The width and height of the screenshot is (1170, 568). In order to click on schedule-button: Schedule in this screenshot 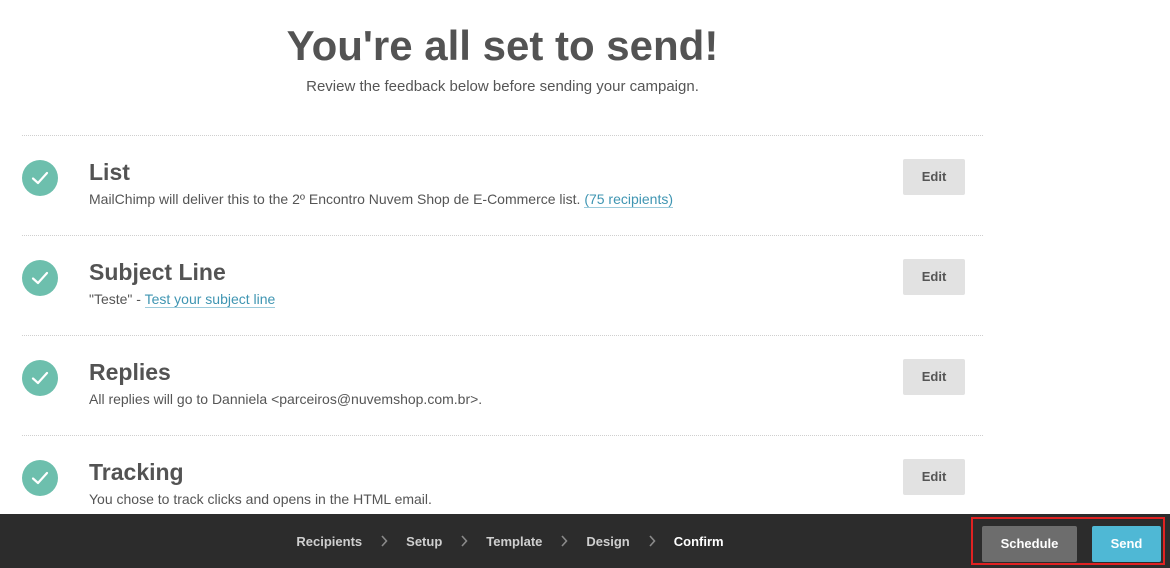, I will do `click(1029, 544)`.